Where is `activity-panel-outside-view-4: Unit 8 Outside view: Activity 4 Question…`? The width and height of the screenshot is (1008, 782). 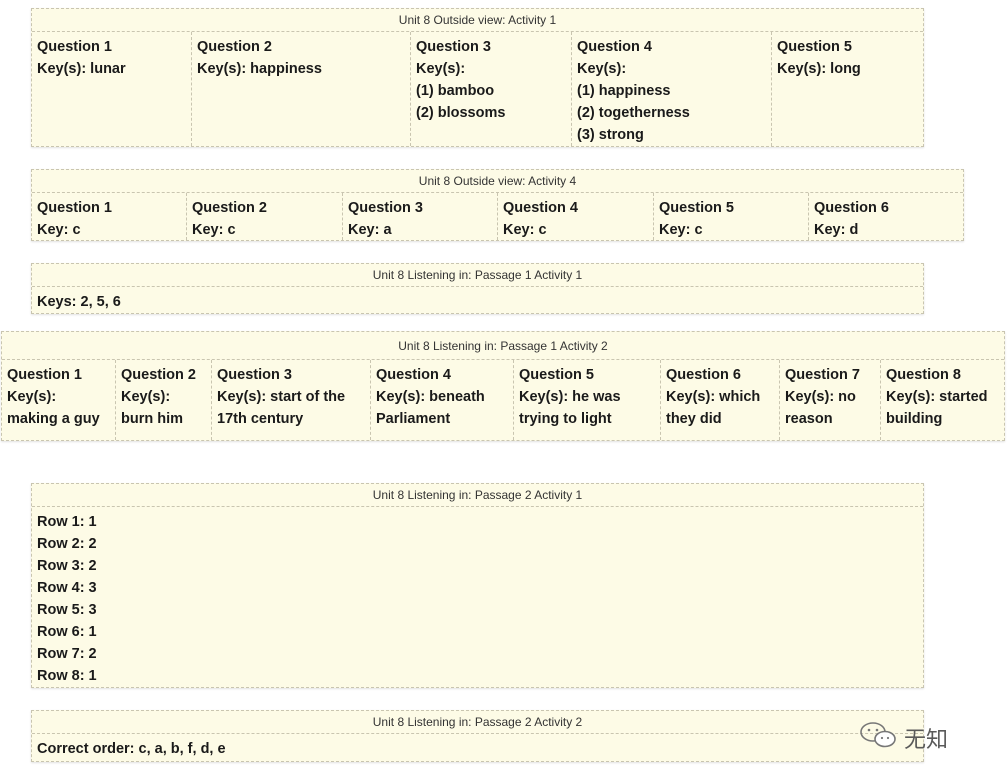
activity-panel-outside-view-4: Unit 8 Outside view: Activity 4 Question… is located at coordinates (497, 205).